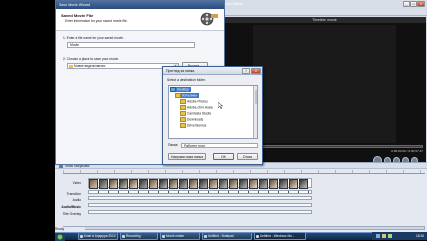 This screenshot has width=427, height=241. Describe the element at coordinates (90, 66) in the screenshot. I see `save-location-value: Мовие видеоклиповс` at that location.